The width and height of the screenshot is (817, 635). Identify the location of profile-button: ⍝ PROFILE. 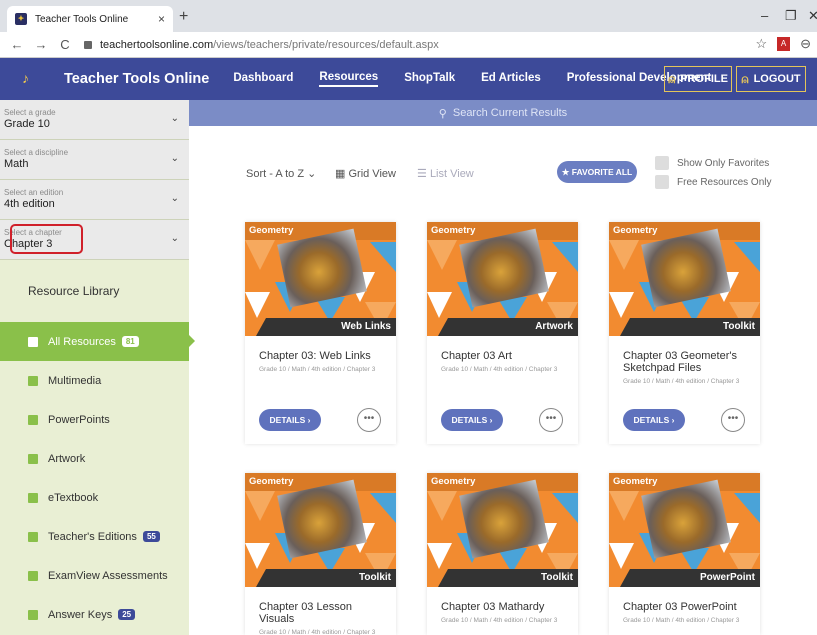
(698, 79).